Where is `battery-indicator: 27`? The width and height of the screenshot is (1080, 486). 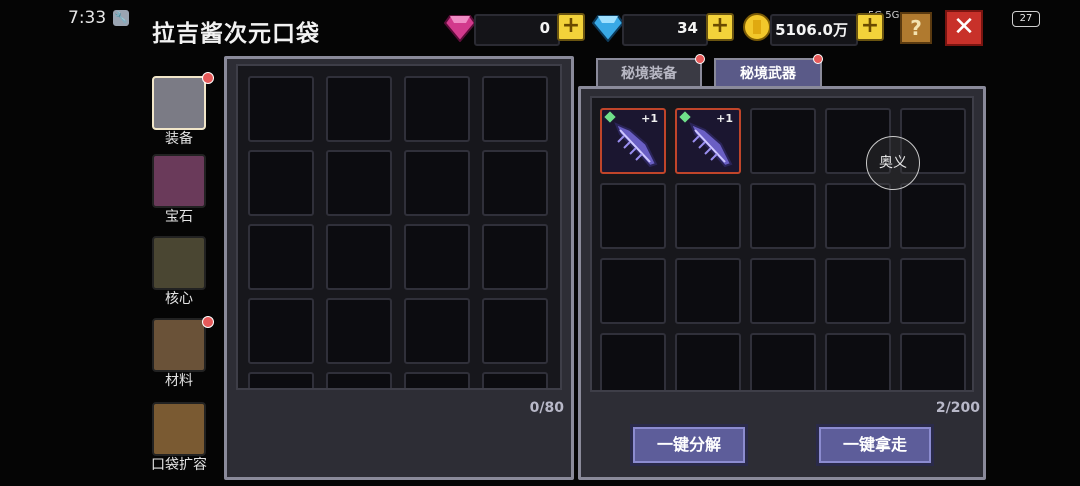 battery-indicator: 27 is located at coordinates (1026, 19).